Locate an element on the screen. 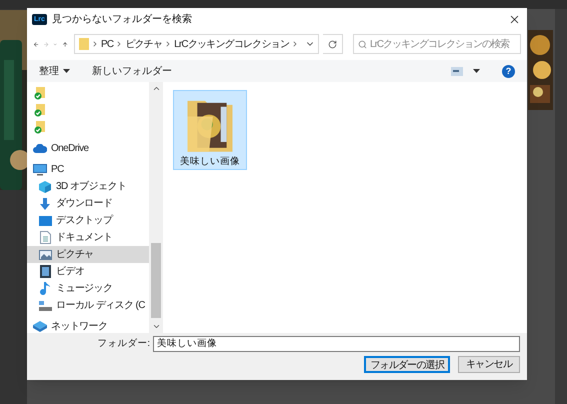 This screenshot has width=567, height=404. breadcrumb-item: ピクチャ is located at coordinates (143, 44).